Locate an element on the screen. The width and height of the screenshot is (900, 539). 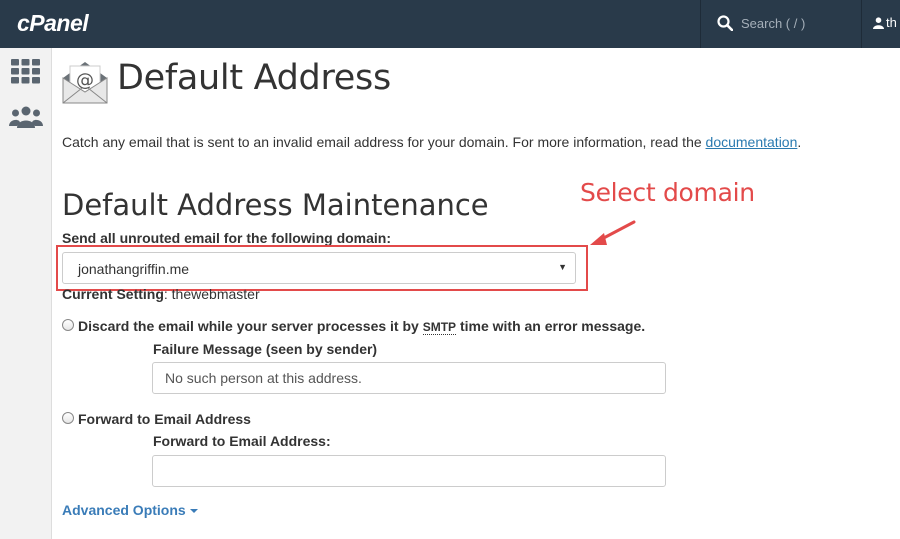
documentation-link: documentation is located at coordinates (752, 142).